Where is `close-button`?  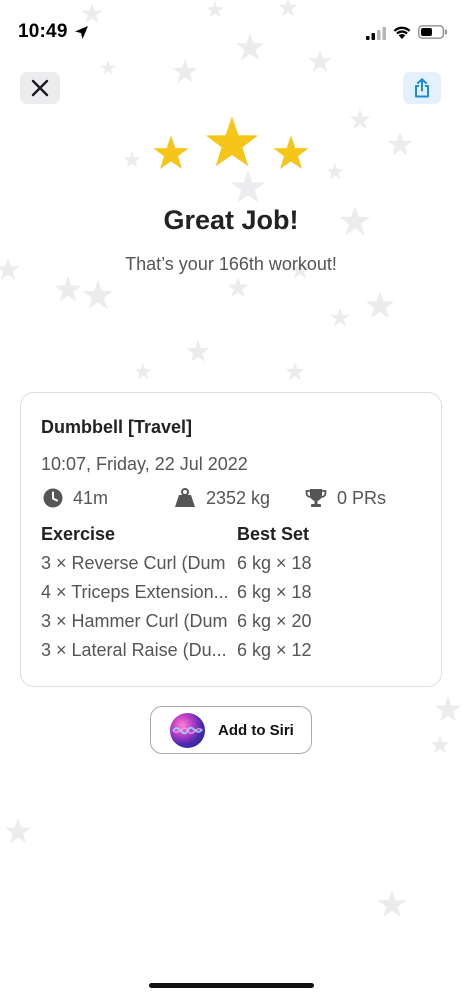 close-button is located at coordinates (40, 88).